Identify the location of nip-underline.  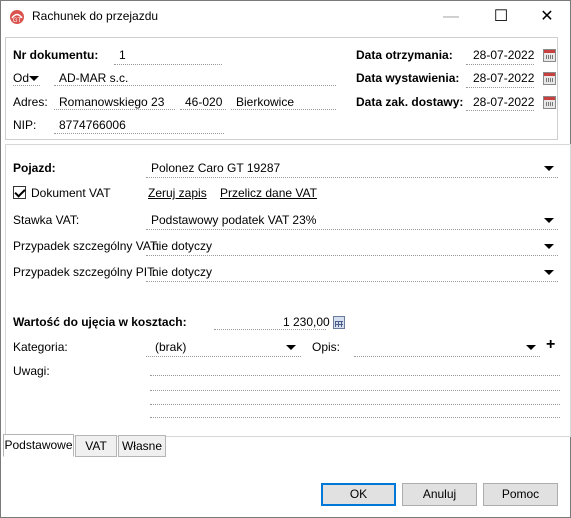
(139, 133).